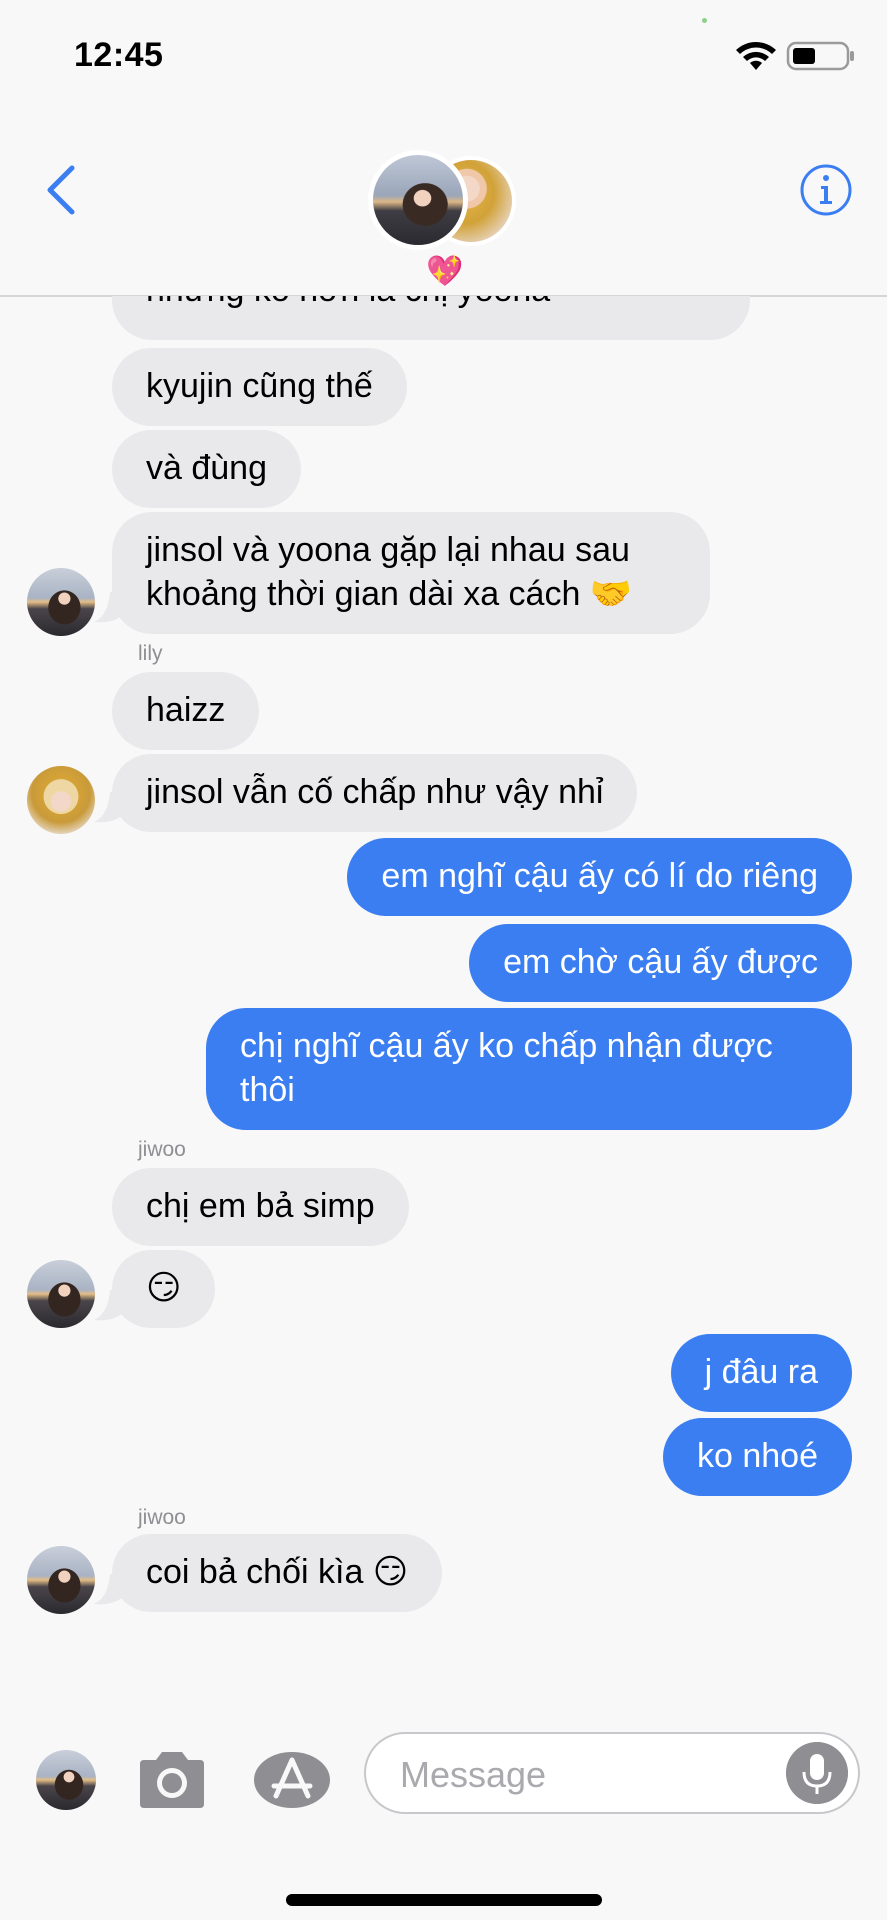  Describe the element at coordinates (826, 190) in the screenshot. I see `info-icon` at that location.